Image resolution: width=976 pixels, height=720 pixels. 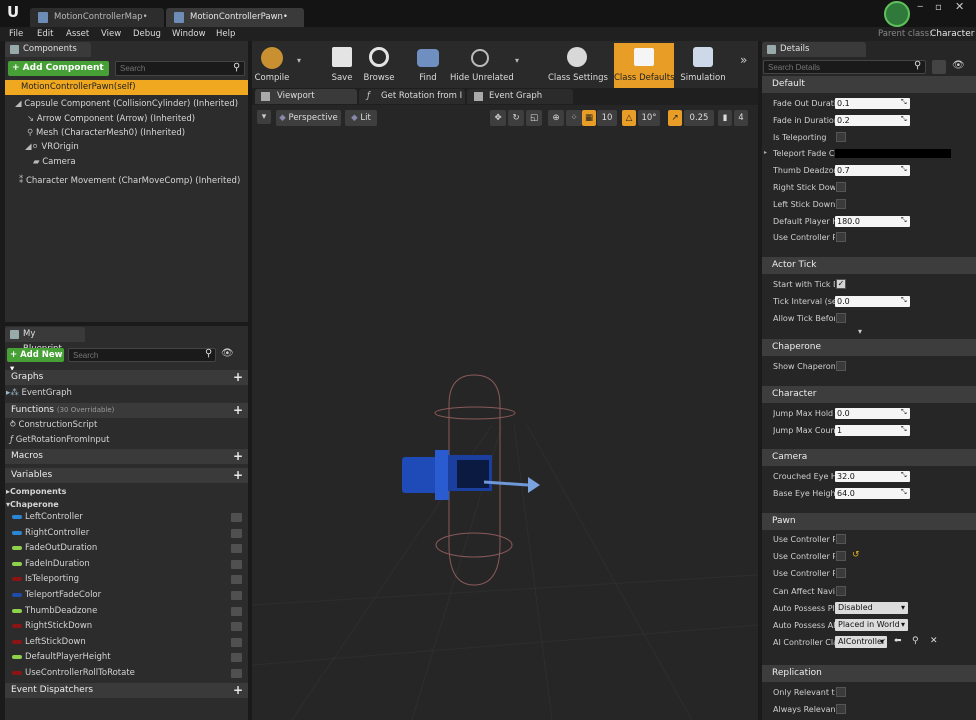 I want to click on variable-item: RightStickDown, so click(x=129, y=626).